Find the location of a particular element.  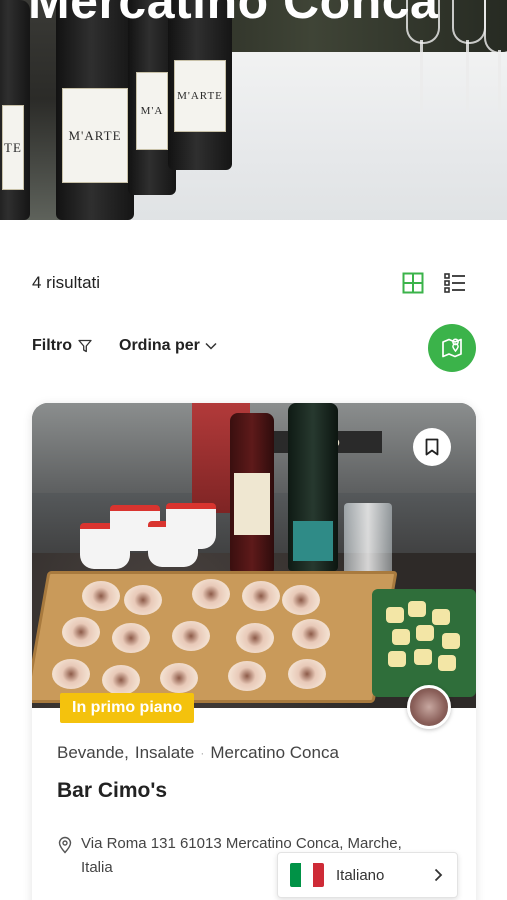

italy-flag-icon is located at coordinates (307, 875).